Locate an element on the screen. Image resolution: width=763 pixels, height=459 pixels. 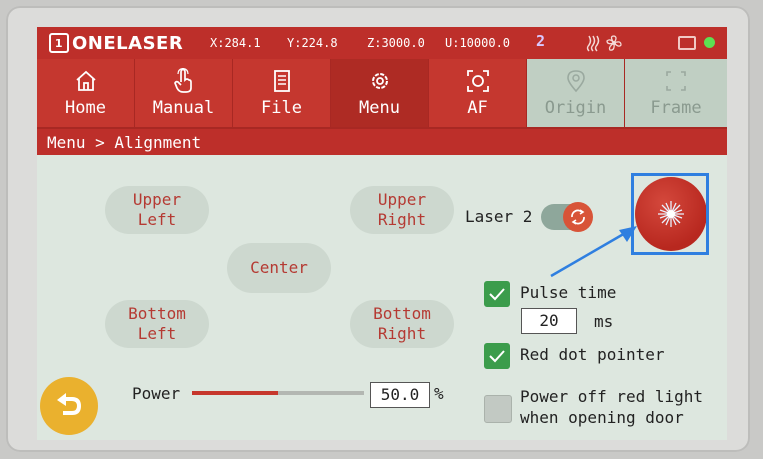
pulse-time-input: 20 is located at coordinates (549, 321).